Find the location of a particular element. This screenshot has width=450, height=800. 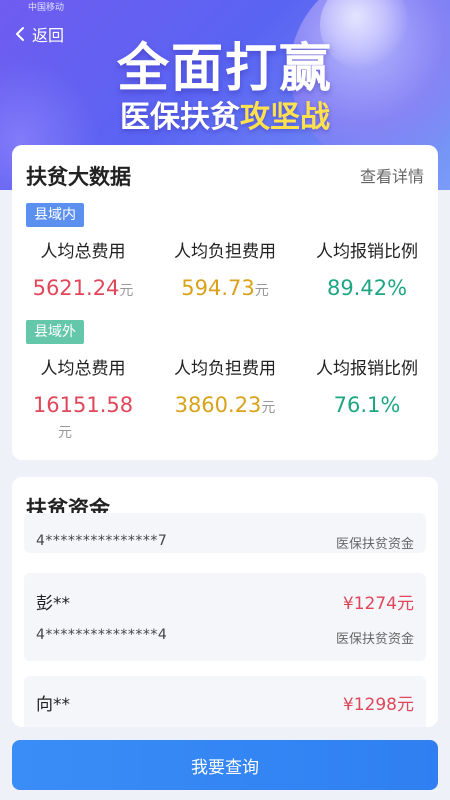

hero-subtitle-main: 医保扶贫 is located at coordinates (180, 117).